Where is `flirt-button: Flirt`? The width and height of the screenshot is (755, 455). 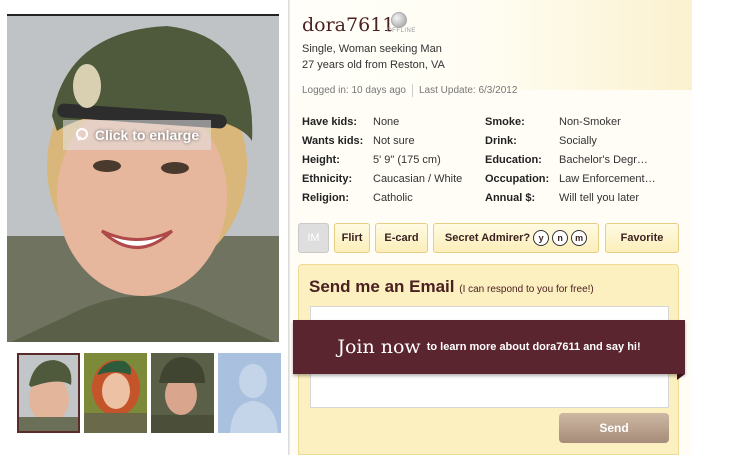 flirt-button: Flirt is located at coordinates (352, 238).